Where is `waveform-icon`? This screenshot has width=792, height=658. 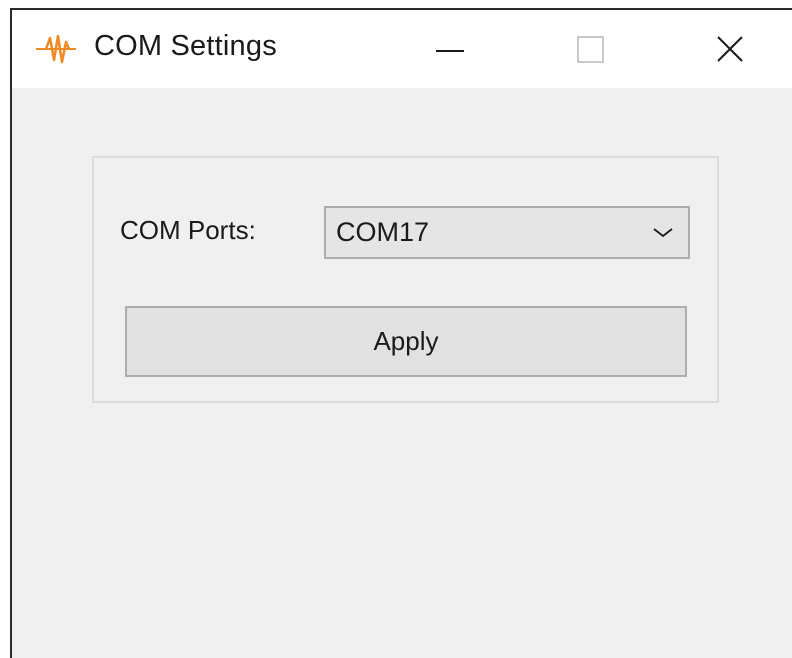
waveform-icon is located at coordinates (56, 49).